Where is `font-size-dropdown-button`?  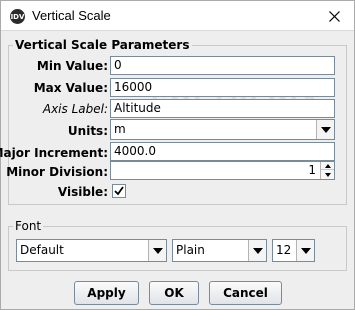
font-size-dropdown-button is located at coordinates (305, 250).